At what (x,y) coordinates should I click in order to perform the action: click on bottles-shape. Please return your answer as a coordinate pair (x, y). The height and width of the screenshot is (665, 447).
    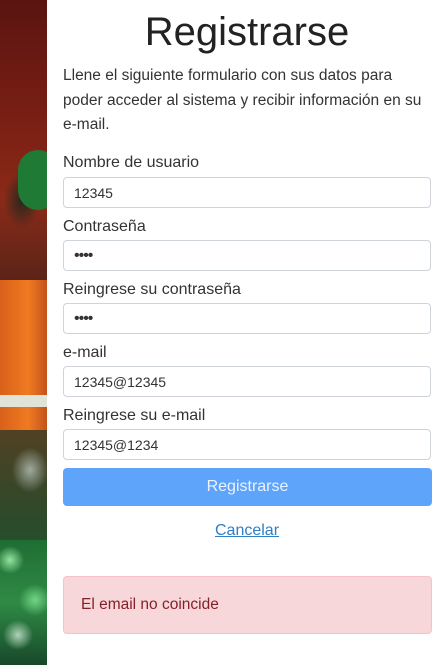
    Looking at the image, I should click on (23, 602).